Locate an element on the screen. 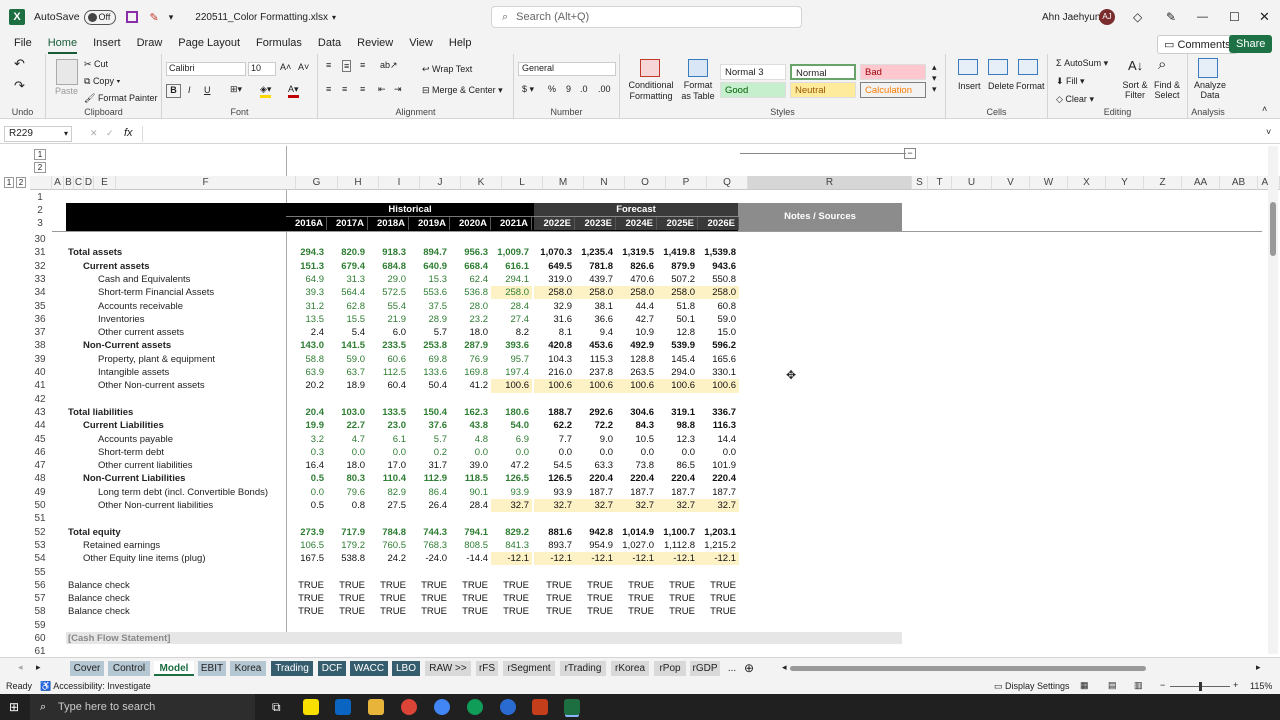 Image resolution: width=1280 pixels, height=720 pixels. fill-color-icon: ◈▾ is located at coordinates (266, 91).